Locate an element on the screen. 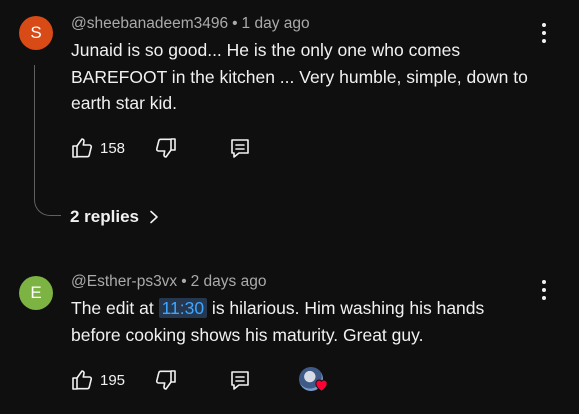  avatar: S is located at coordinates (36, 33).